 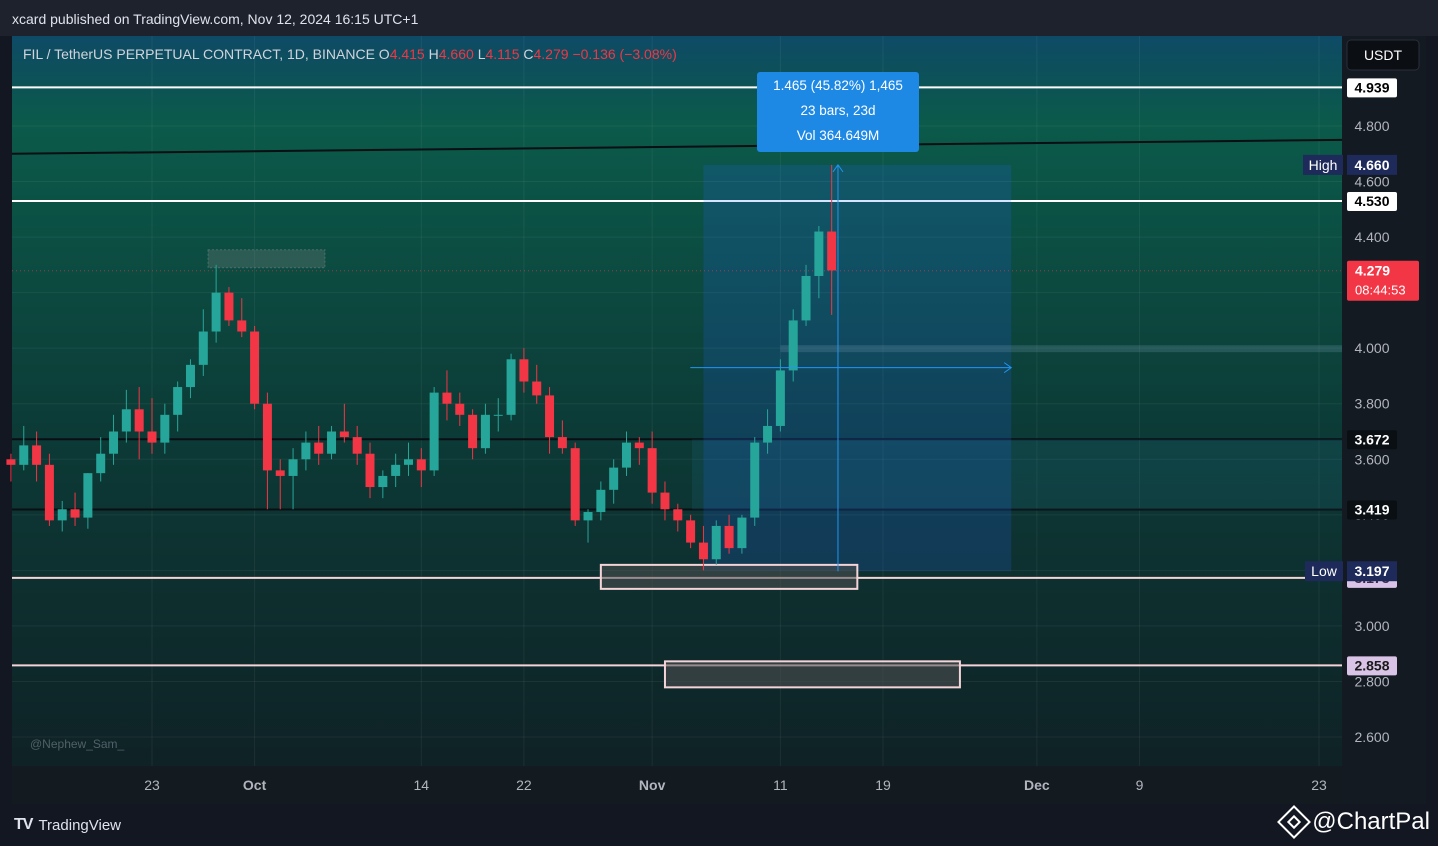 What do you see at coordinates (1380, 290) in the screenshot?
I see `countdown-text: 08:44:53` at bounding box center [1380, 290].